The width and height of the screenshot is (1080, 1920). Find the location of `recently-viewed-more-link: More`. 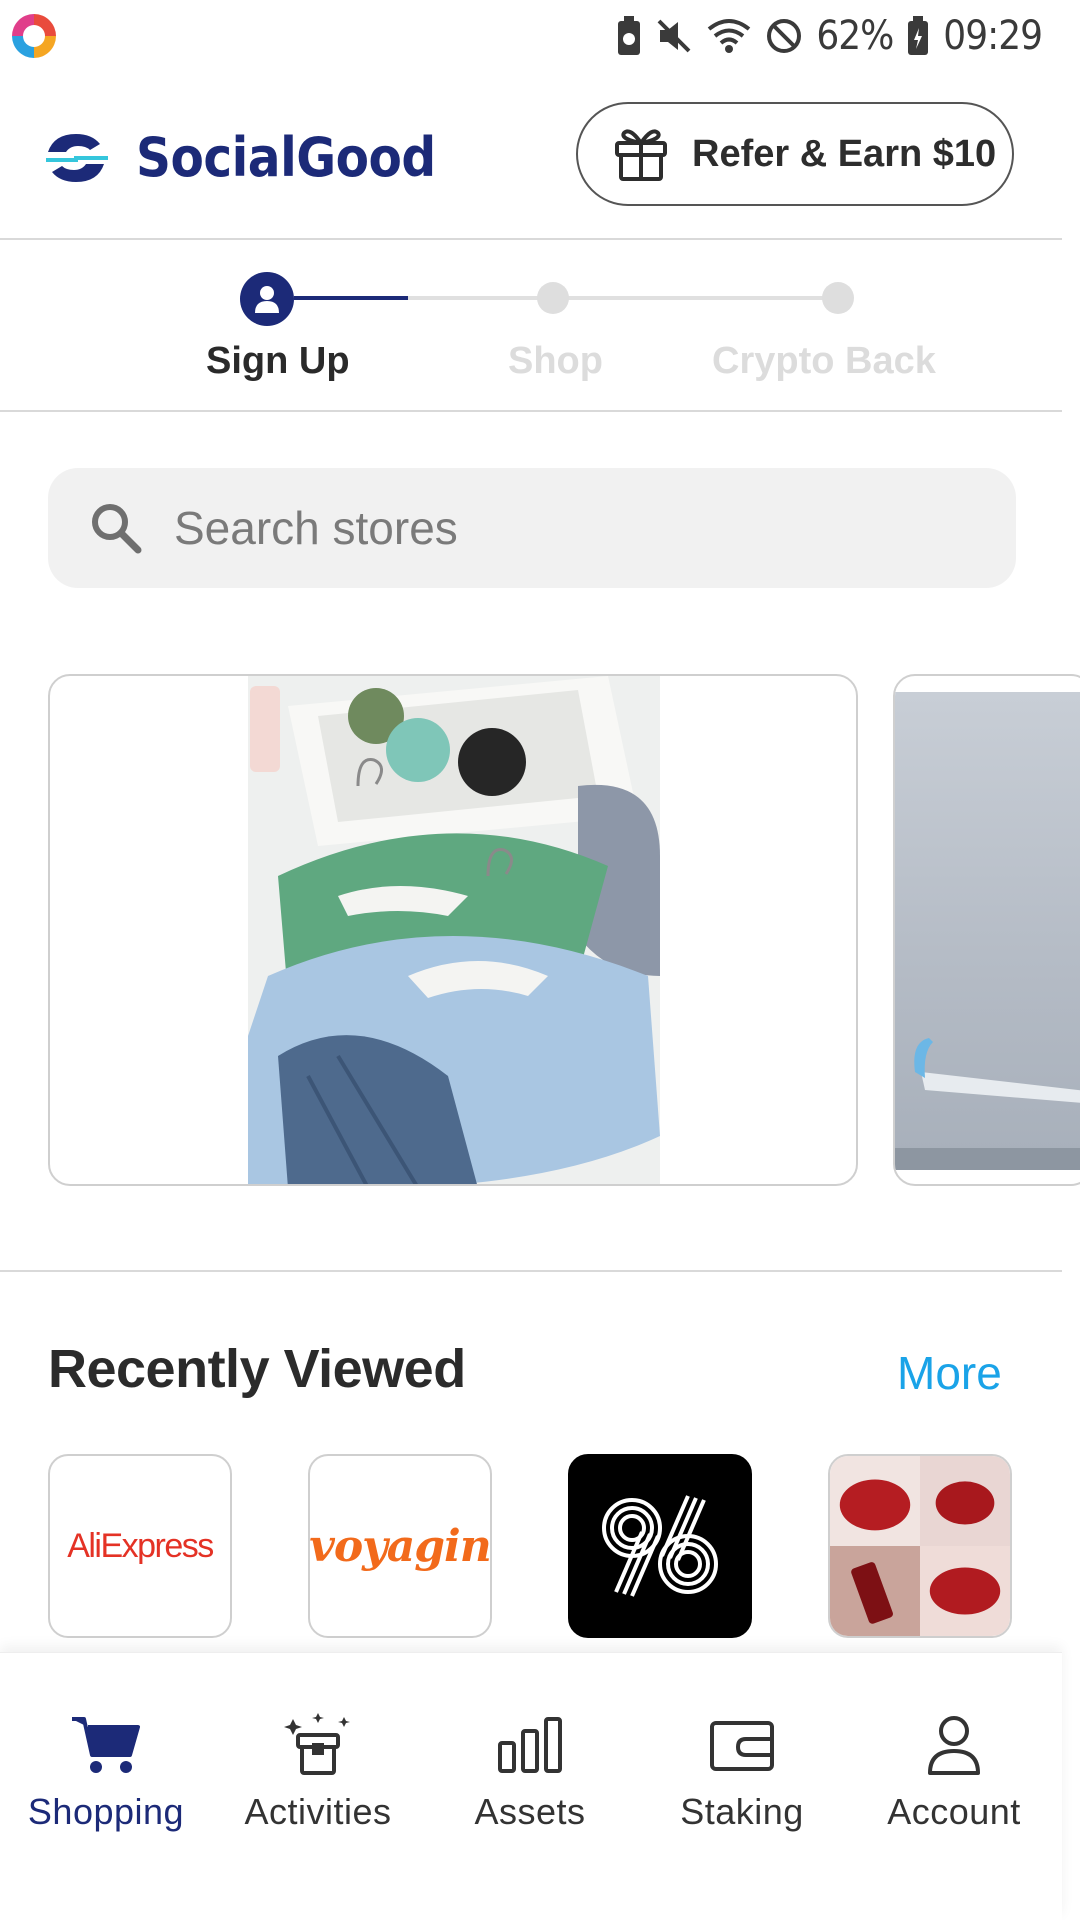

recently-viewed-more-link: More is located at coordinates (949, 1373).